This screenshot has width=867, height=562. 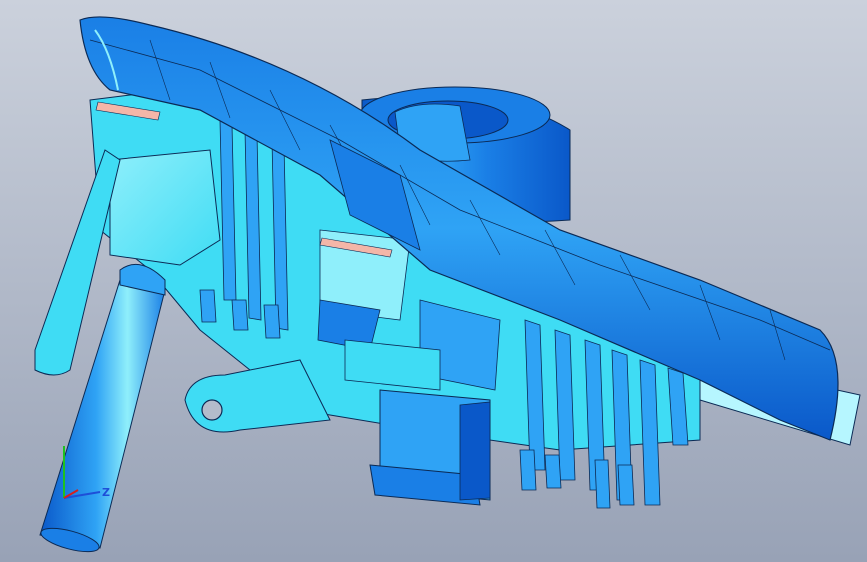 What do you see at coordinates (86, 472) in the screenshot?
I see `coordinate-triad: Z` at bounding box center [86, 472].